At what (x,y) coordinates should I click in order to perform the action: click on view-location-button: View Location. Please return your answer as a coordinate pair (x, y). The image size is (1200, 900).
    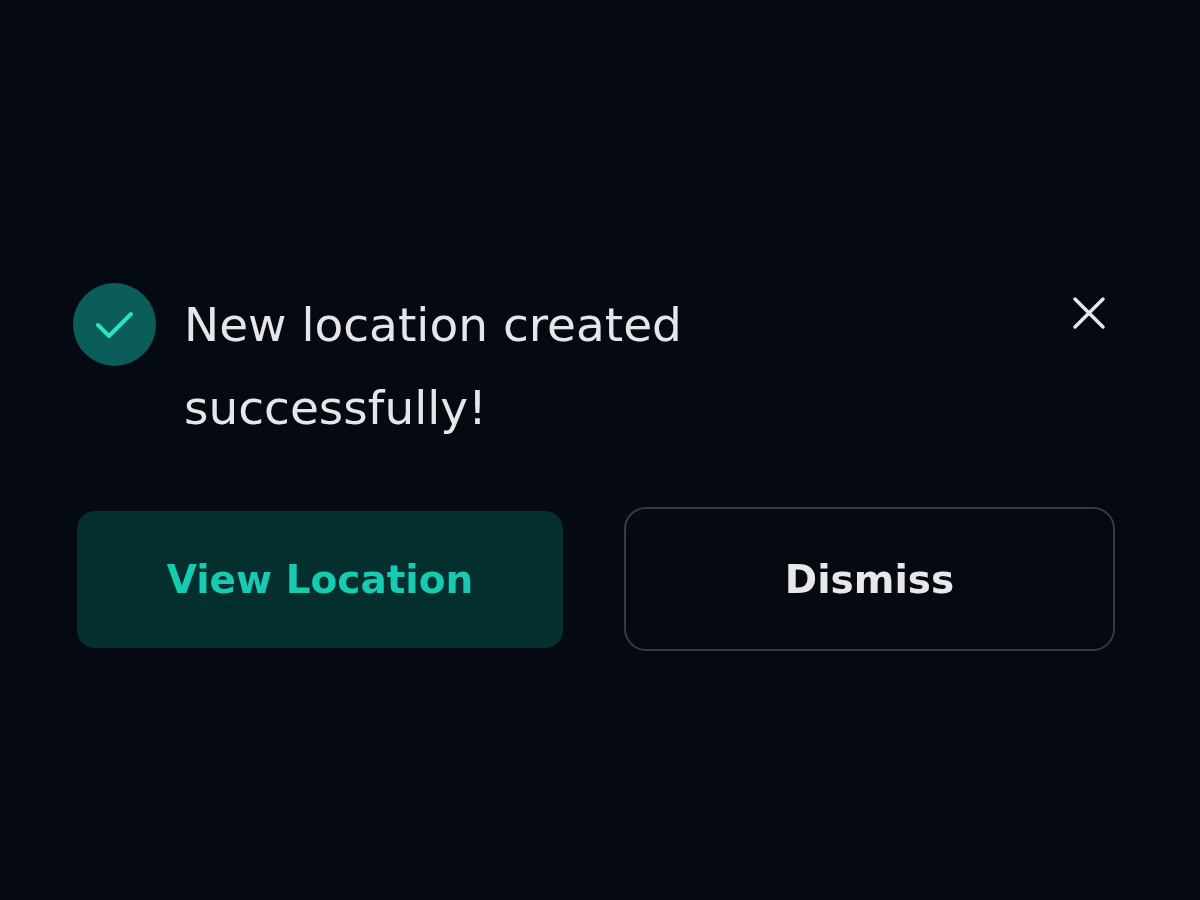
    Looking at the image, I should click on (320, 579).